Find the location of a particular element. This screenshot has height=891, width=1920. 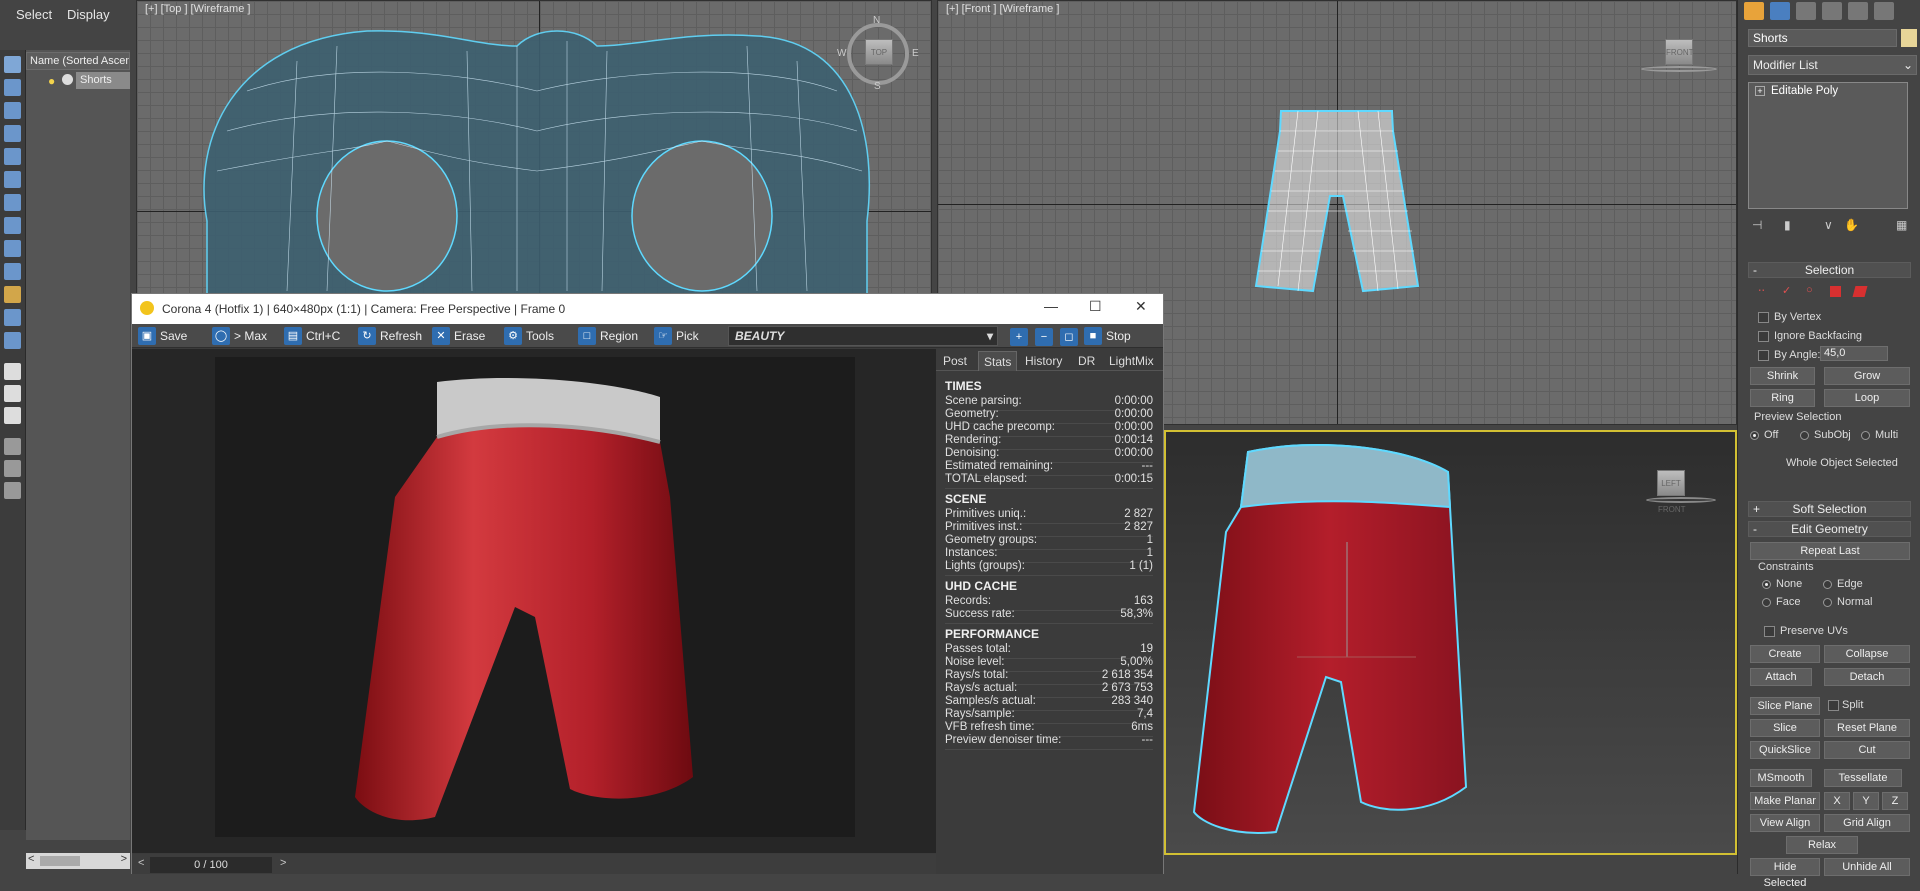

grow-button: Grow is located at coordinates (1867, 376).